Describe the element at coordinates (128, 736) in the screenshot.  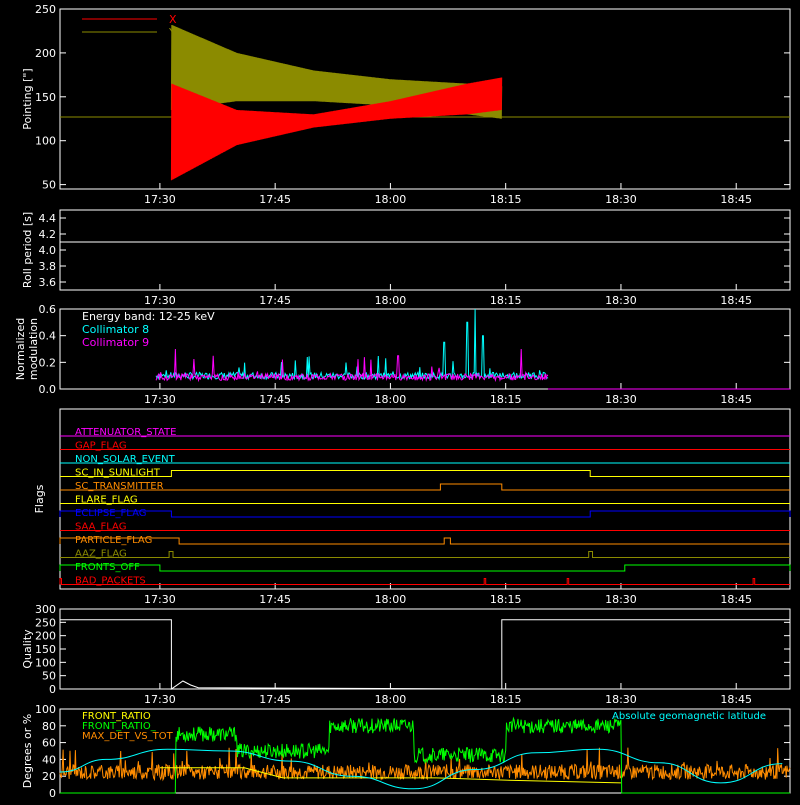
I see `legend-max-det: MAX_DET_VS_TOT` at that location.